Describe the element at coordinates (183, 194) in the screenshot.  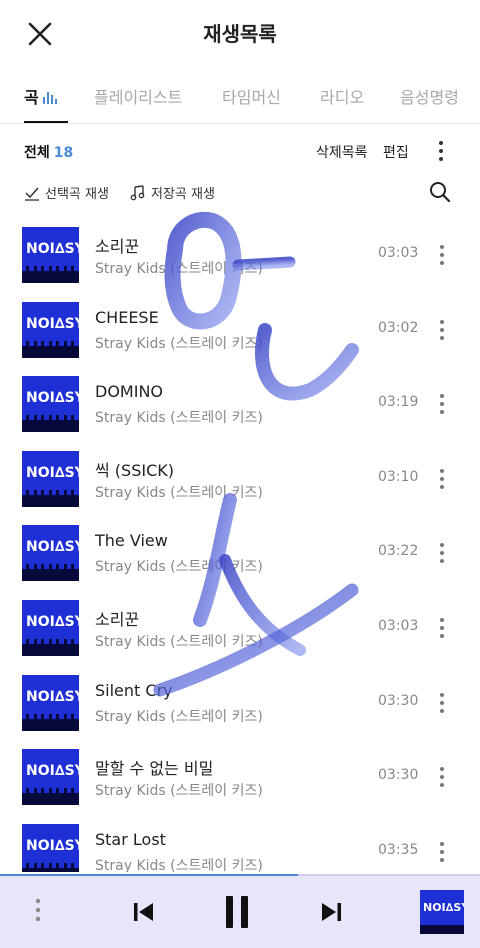
I see `play-saved-label: 저장곡 재생` at that location.